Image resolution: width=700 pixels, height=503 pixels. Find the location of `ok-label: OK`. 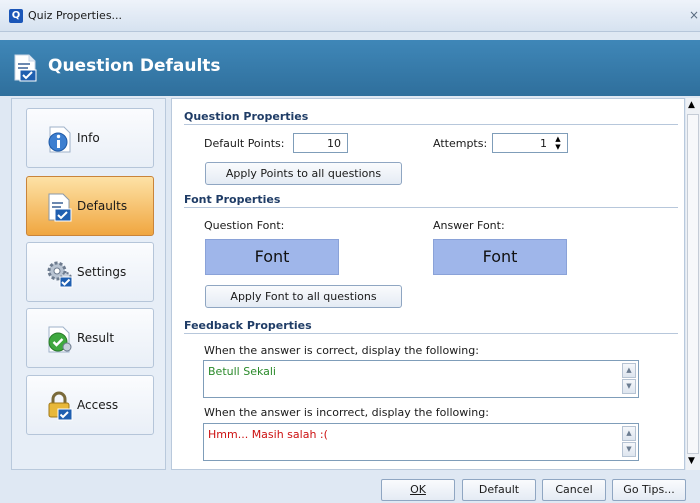

ok-label: OK is located at coordinates (418, 489).